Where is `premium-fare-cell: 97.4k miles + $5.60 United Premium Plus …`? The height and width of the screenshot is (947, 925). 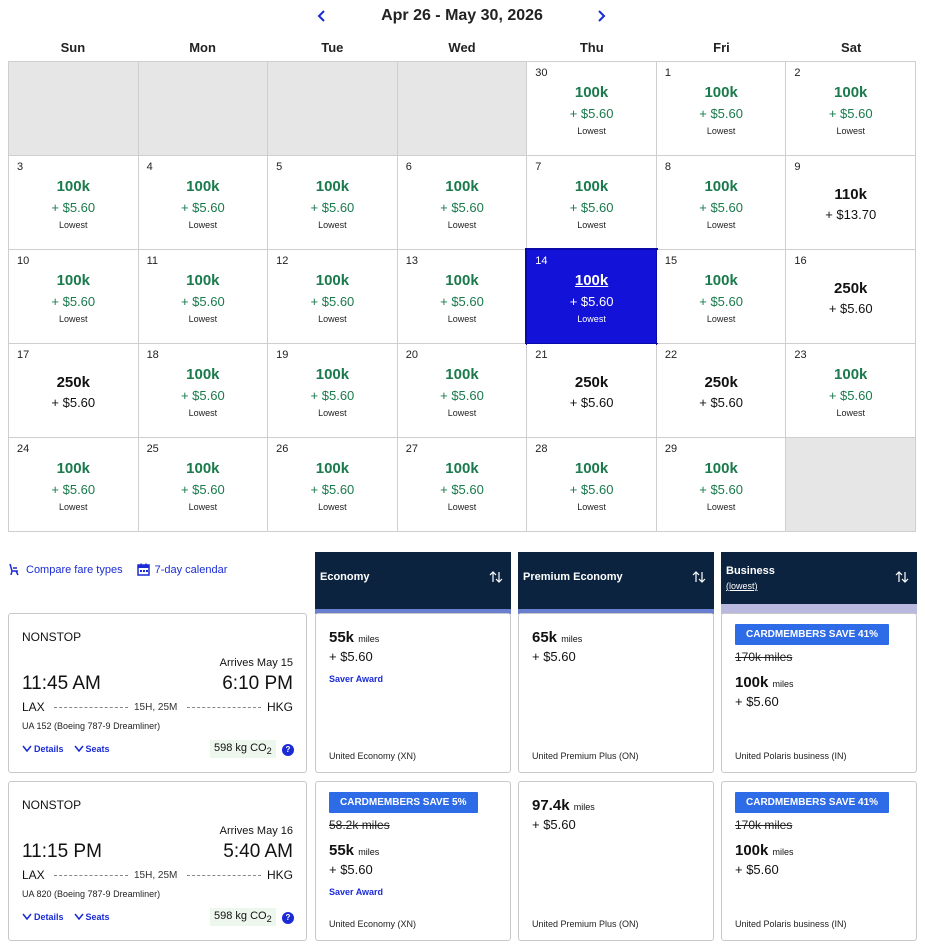
premium-fare-cell: 97.4k miles + $5.60 United Premium Plus … is located at coordinates (616, 861).